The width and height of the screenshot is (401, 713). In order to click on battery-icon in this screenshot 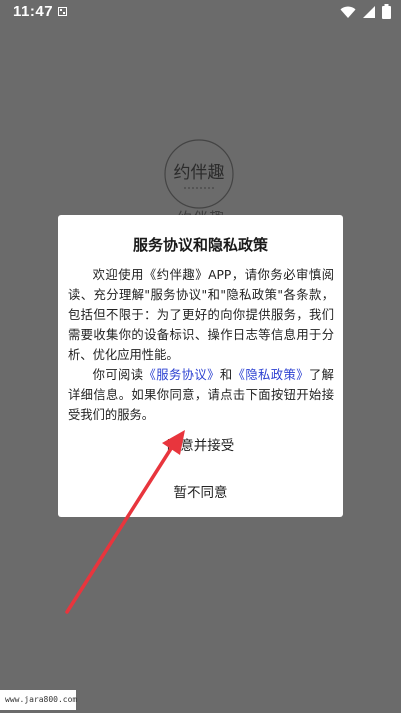, I will do `click(386, 11)`.